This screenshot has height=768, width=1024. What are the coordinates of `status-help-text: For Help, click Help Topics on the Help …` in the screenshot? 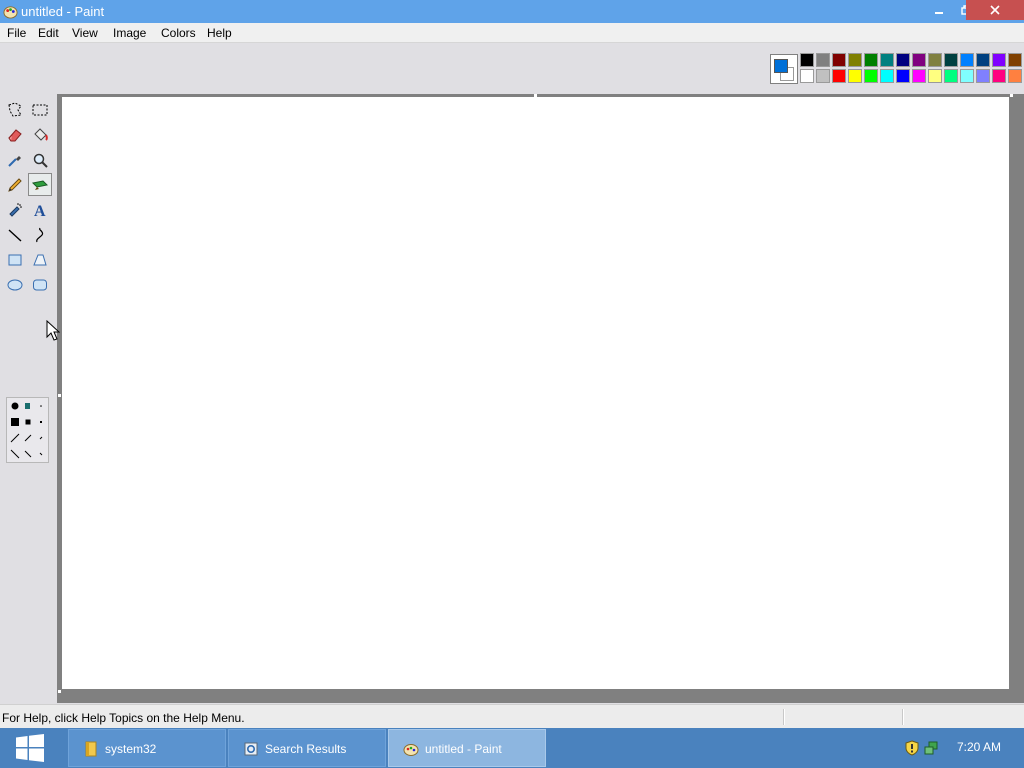 It's located at (123, 718).